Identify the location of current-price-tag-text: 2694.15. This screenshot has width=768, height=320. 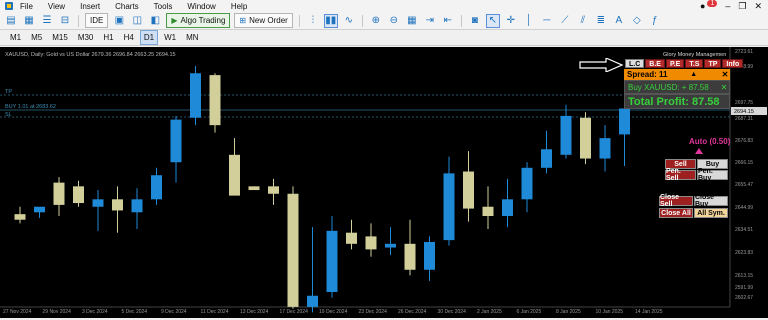
(744, 112).